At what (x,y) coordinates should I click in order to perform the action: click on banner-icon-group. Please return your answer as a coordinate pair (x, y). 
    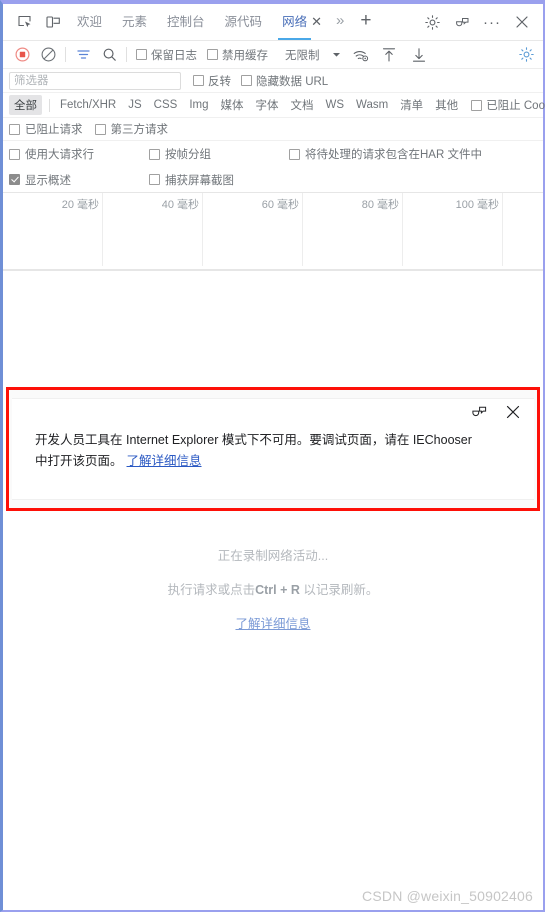
    Looking at the image, I should click on (496, 412).